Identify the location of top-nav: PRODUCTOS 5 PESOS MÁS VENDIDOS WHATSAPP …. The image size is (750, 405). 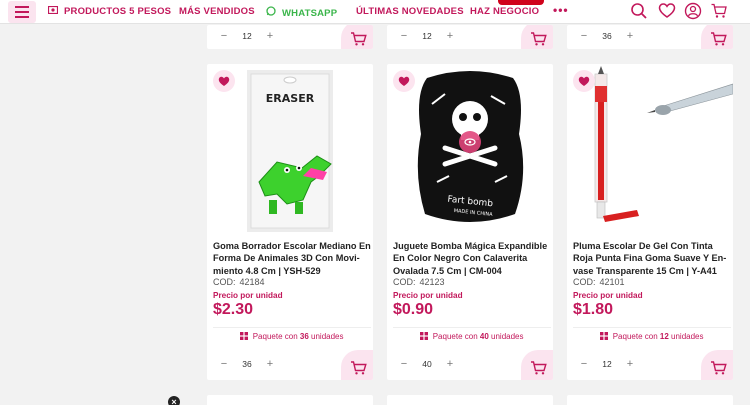
(375, 12).